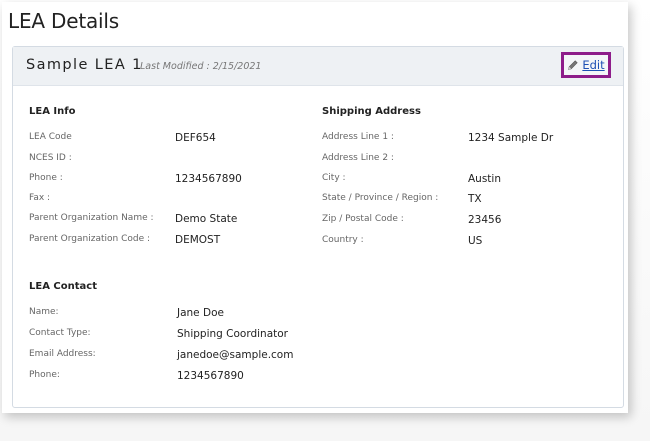 This screenshot has height=441, width=650. What do you see at coordinates (40, 198) in the screenshot?
I see `fax-label: Fax :` at bounding box center [40, 198].